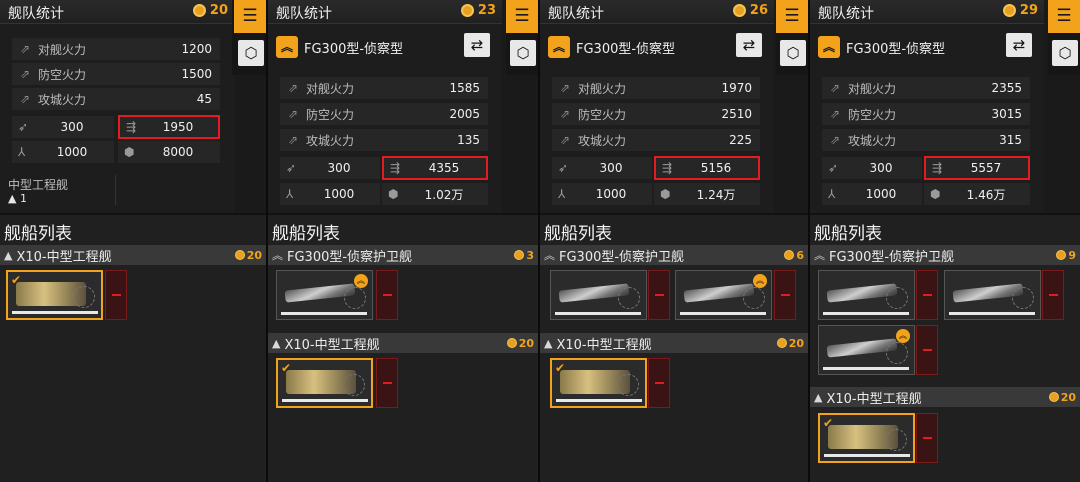  I want to click on stat-value: 135, so click(468, 140).